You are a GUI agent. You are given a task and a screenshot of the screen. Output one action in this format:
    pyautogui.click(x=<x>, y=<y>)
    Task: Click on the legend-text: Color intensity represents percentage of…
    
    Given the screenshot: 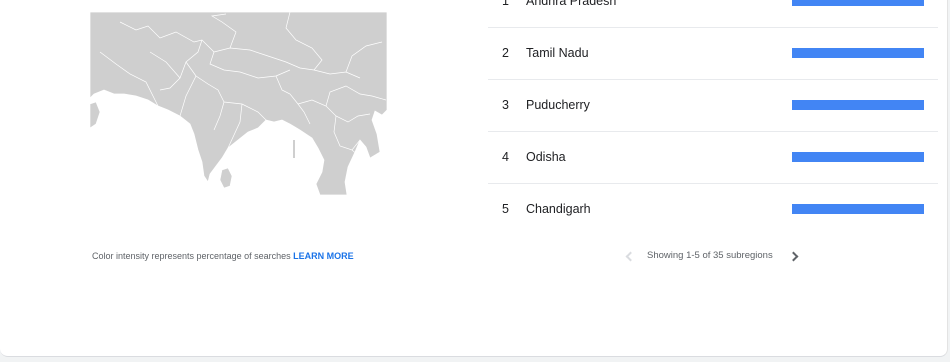 What is the action you would take?
    pyautogui.click(x=191, y=256)
    